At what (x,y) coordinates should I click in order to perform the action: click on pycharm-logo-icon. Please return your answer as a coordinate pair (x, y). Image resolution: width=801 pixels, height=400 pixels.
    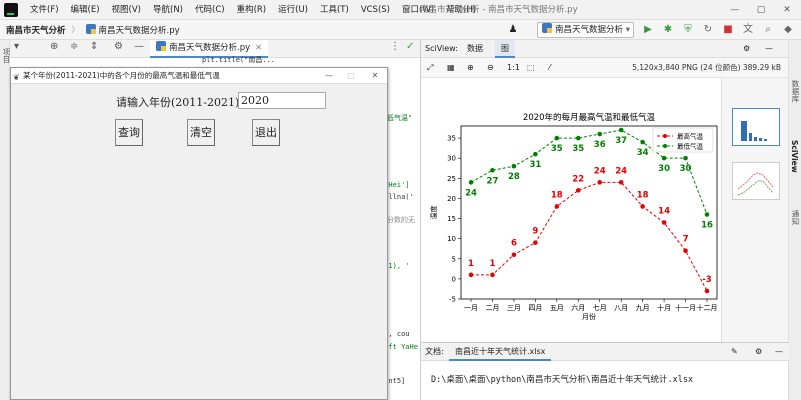
    Looking at the image, I should click on (11, 9).